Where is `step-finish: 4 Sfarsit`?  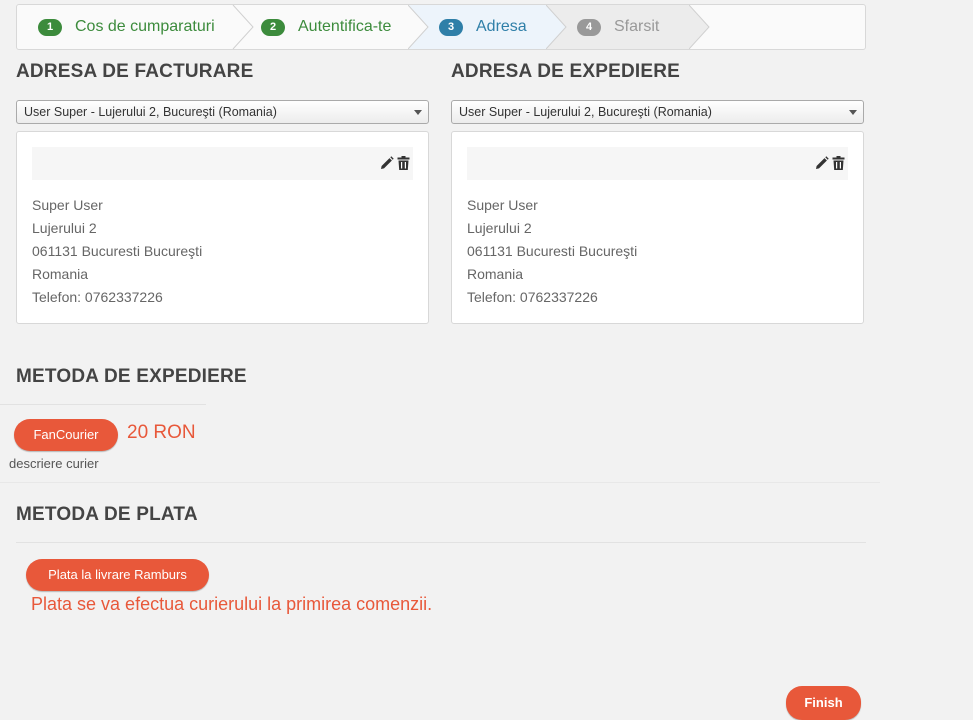 step-finish: 4 Sfarsit is located at coordinates (618, 27).